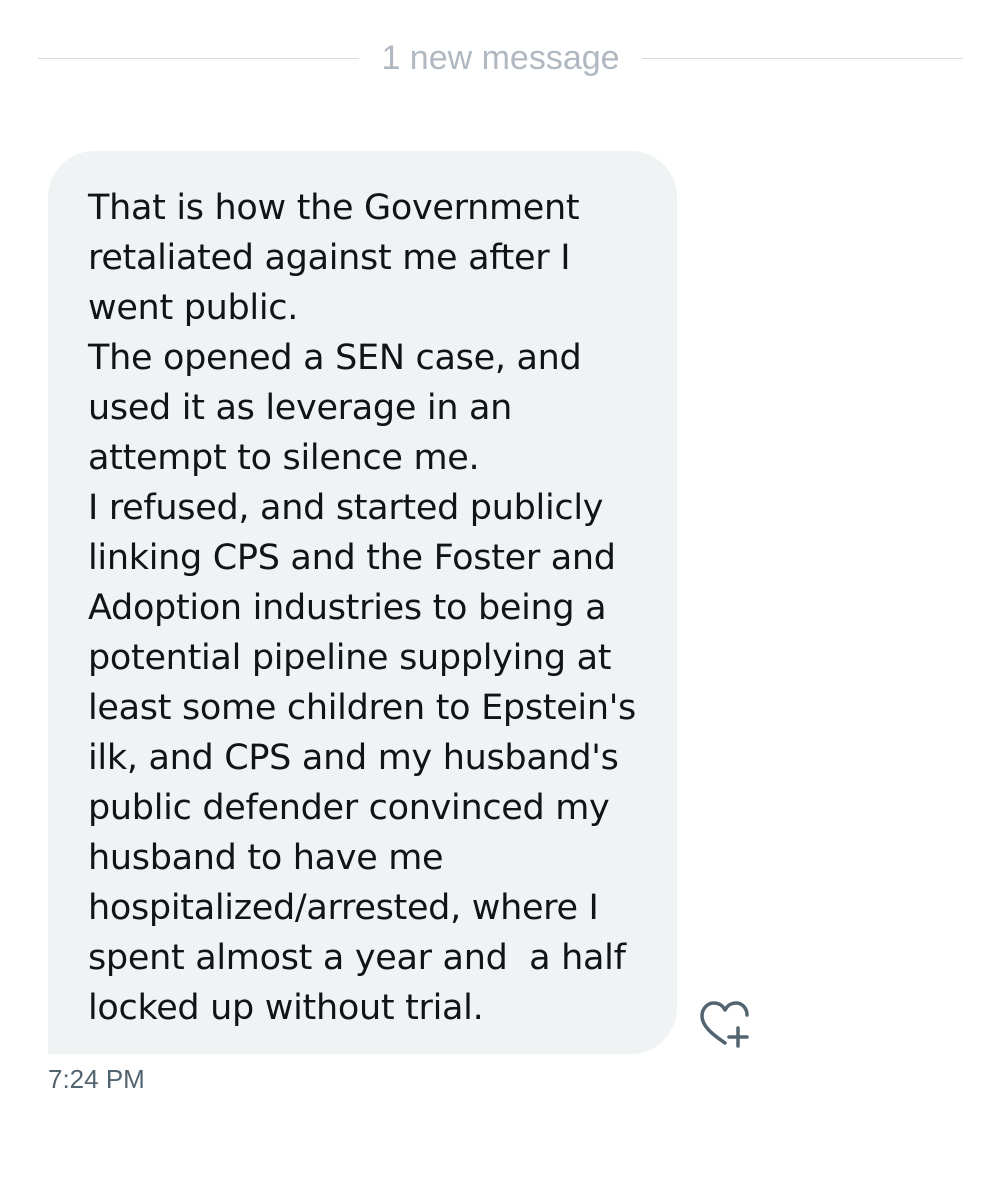 The height and width of the screenshot is (1200, 1001). What do you see at coordinates (350, 658) in the screenshot?
I see `message-line: potential pipeline supplying at` at bounding box center [350, 658].